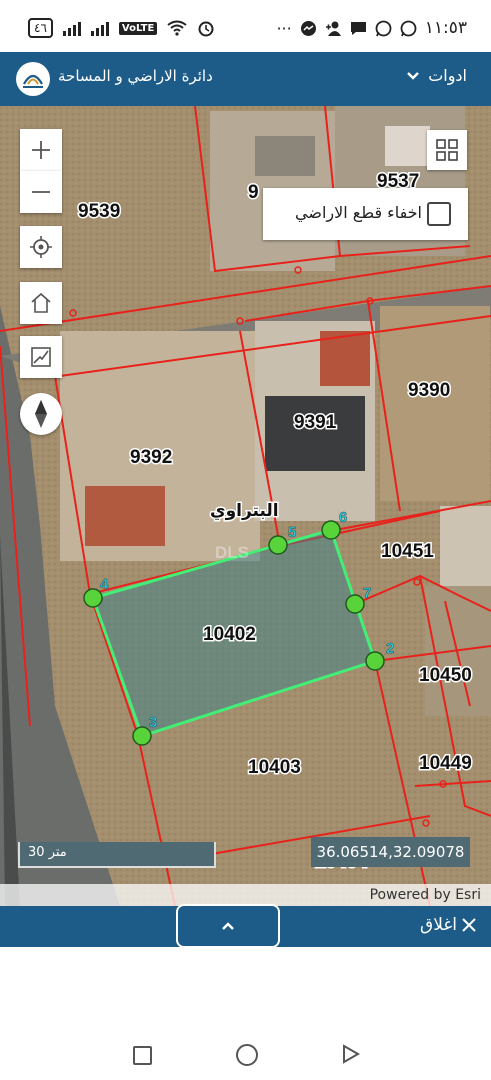 The width and height of the screenshot is (491, 1080). What do you see at coordinates (99, 28) in the screenshot?
I see `signal-2-icon` at bounding box center [99, 28].